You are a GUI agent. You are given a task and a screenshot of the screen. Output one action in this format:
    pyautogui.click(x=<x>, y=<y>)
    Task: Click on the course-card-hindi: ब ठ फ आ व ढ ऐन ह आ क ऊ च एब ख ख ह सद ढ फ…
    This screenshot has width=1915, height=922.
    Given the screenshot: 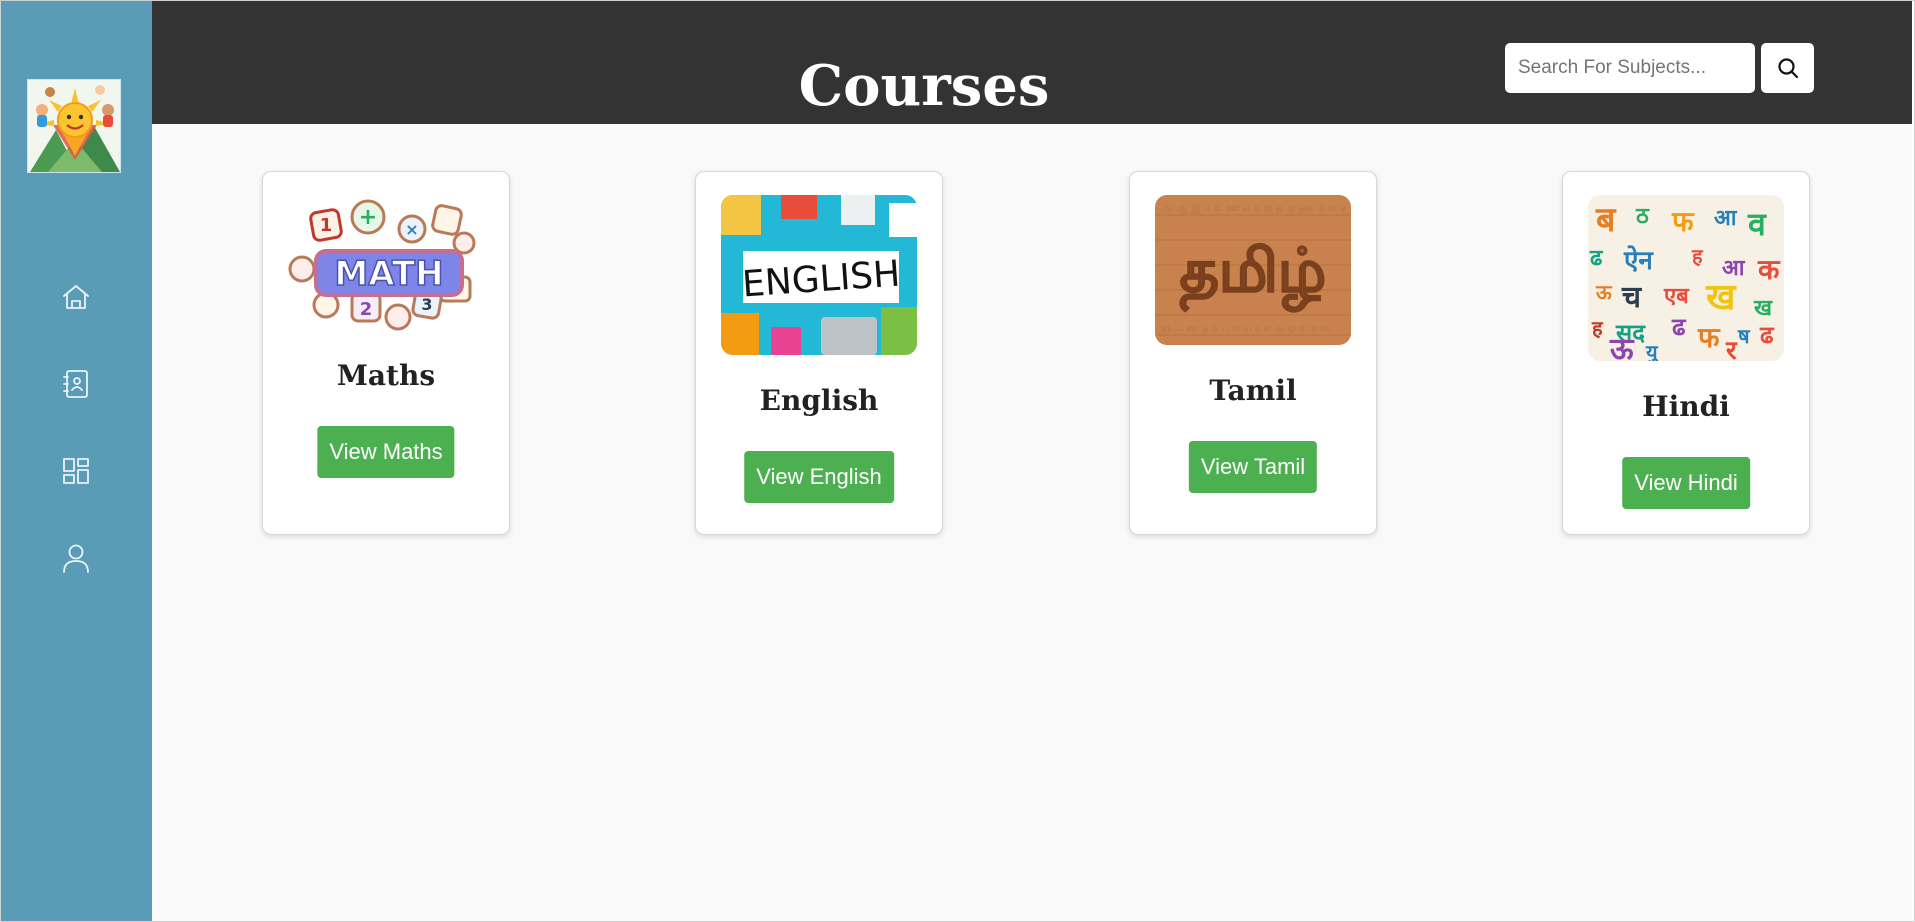 What is the action you would take?
    pyautogui.click(x=1686, y=353)
    